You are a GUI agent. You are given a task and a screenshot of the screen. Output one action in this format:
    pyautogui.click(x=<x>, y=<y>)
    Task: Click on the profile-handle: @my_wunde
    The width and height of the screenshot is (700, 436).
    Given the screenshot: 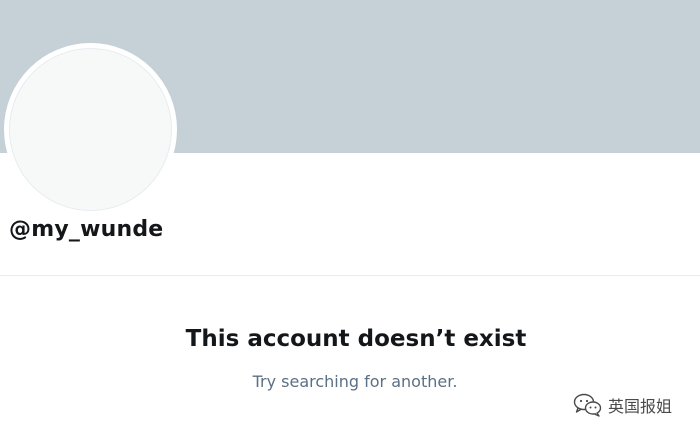 What is the action you would take?
    pyautogui.click(x=86, y=229)
    